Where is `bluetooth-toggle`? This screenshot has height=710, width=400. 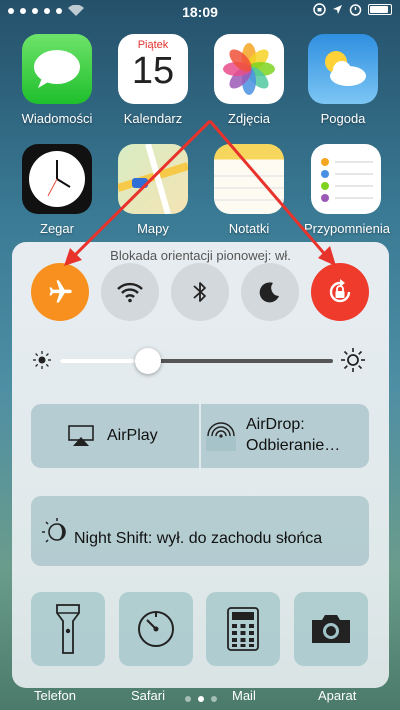 bluetooth-toggle is located at coordinates (200, 292).